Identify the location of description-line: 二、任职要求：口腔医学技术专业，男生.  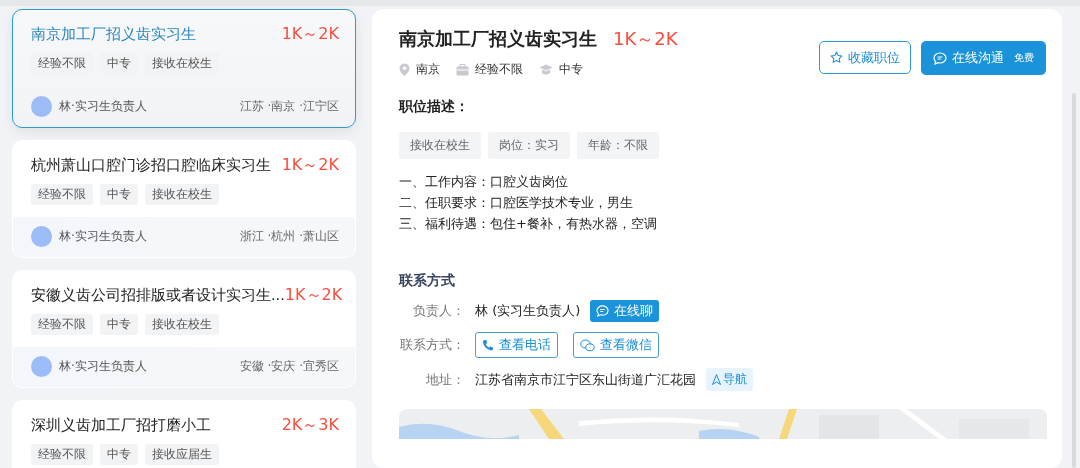
(516, 203).